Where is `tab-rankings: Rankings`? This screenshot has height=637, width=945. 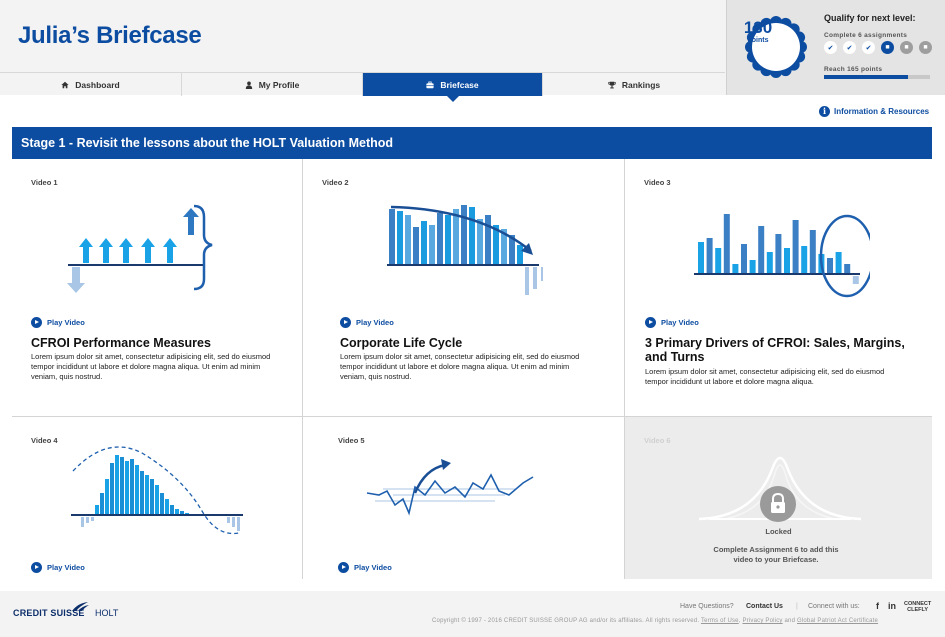 tab-rankings: Rankings is located at coordinates (634, 84).